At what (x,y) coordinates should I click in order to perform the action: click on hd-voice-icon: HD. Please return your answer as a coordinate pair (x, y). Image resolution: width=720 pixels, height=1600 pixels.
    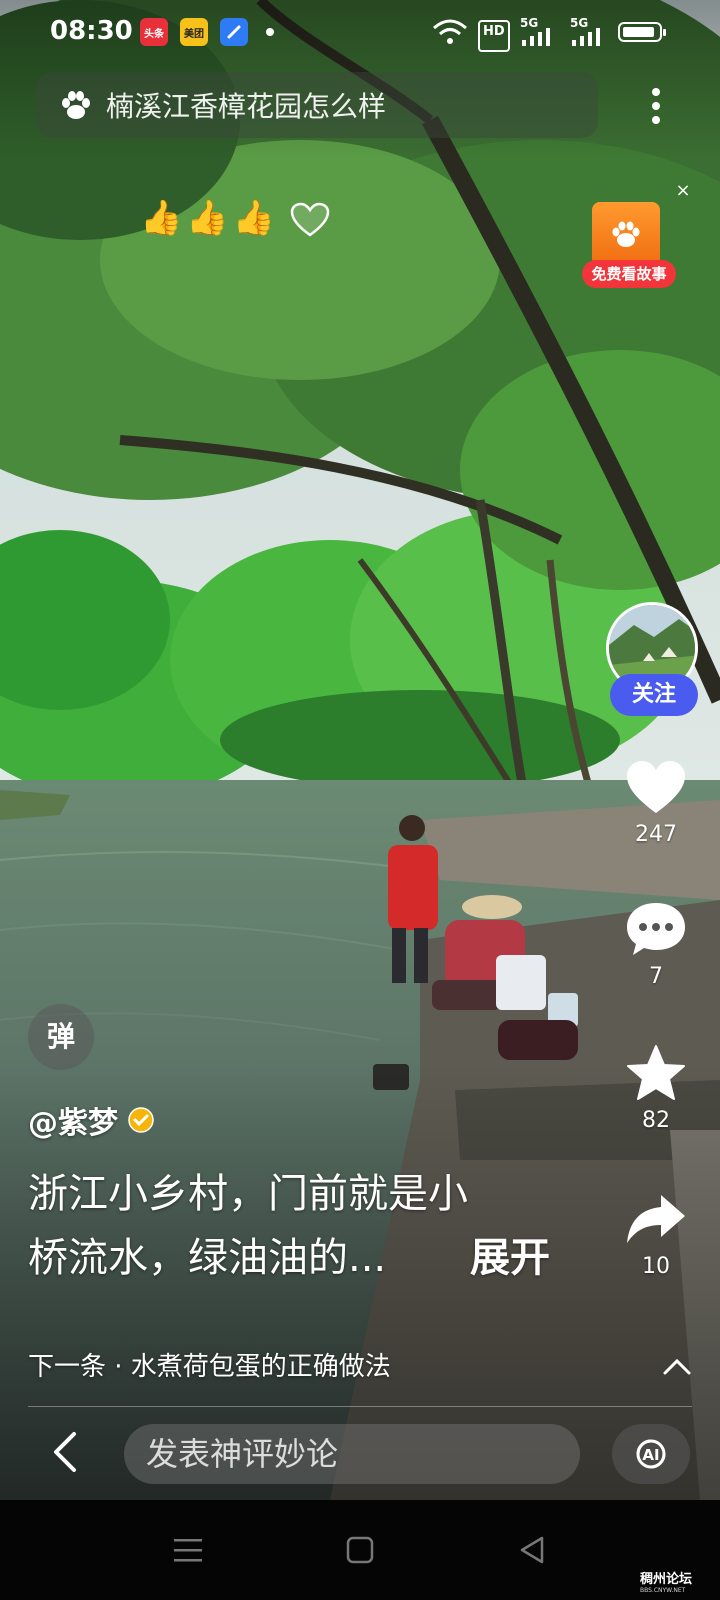
    Looking at the image, I should click on (494, 36).